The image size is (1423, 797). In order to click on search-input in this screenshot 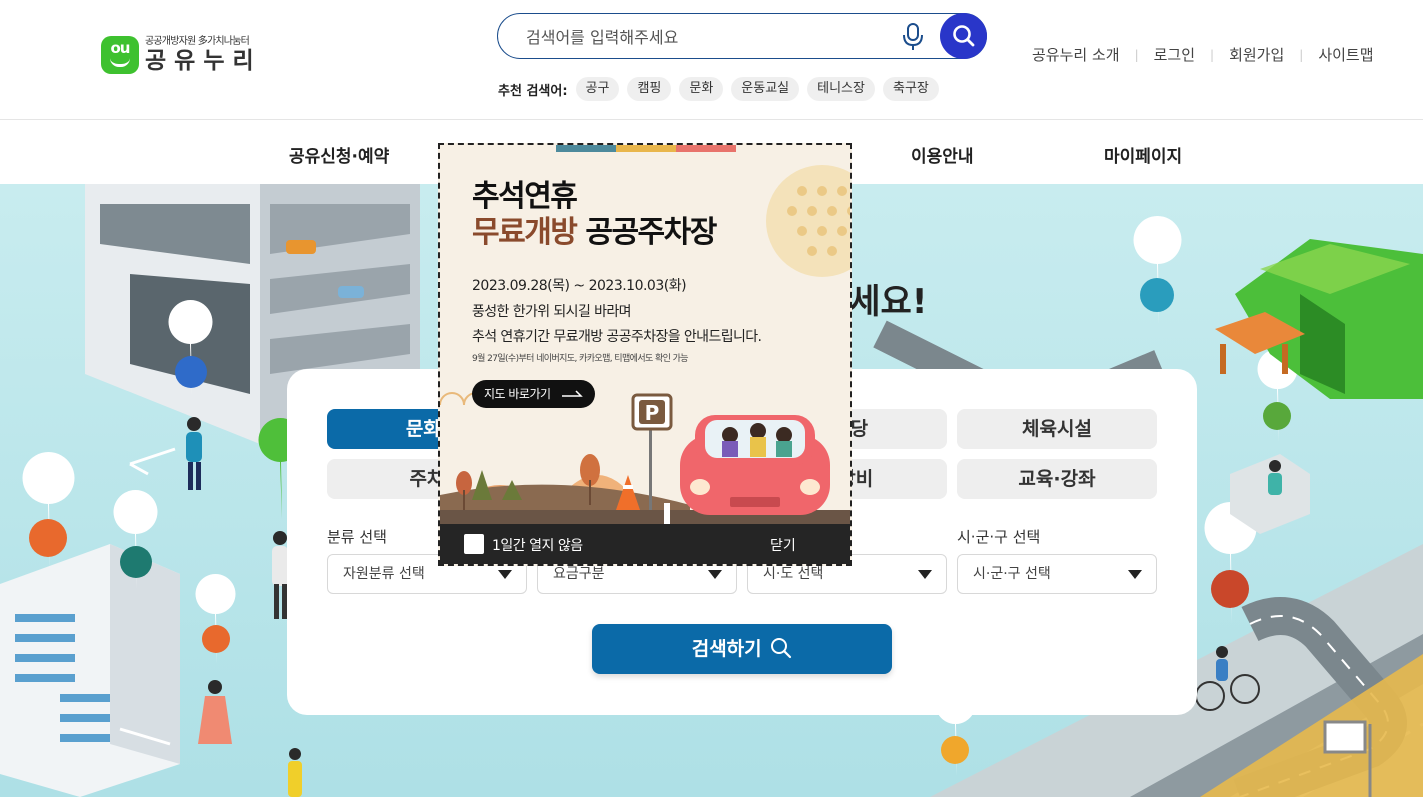, I will do `click(706, 37)`.